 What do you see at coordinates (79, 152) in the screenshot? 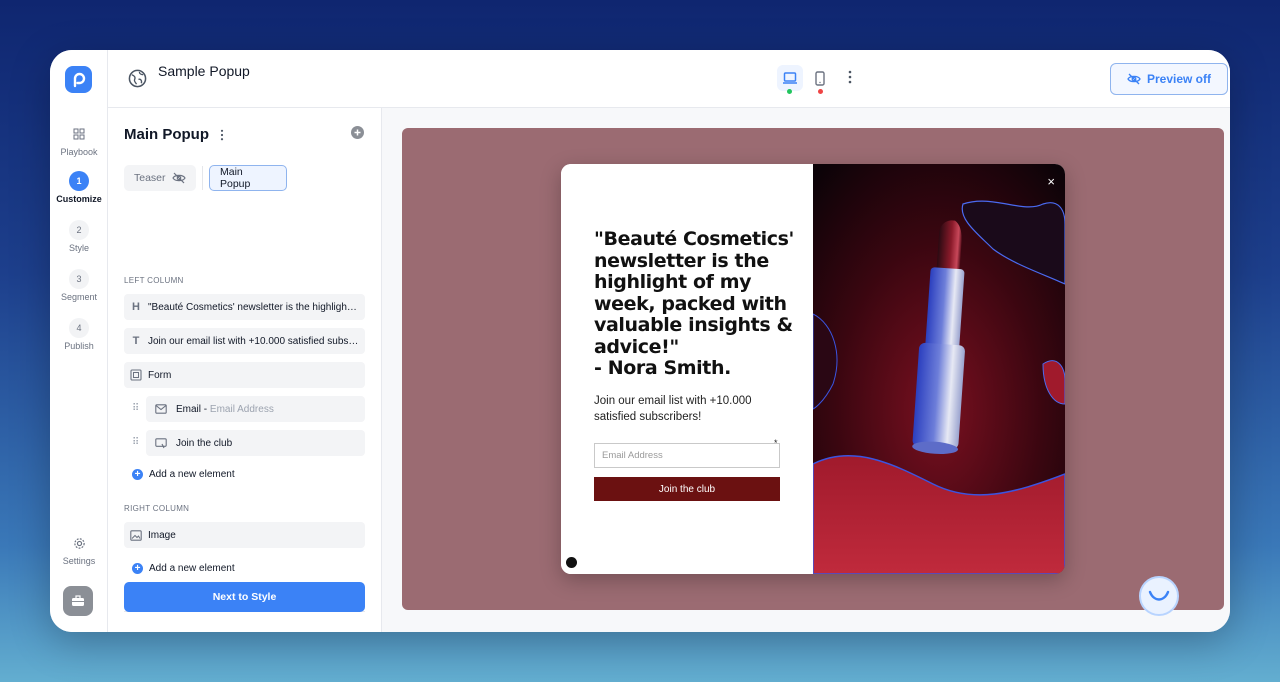
I see `nav-item-label: Playbook` at bounding box center [79, 152].